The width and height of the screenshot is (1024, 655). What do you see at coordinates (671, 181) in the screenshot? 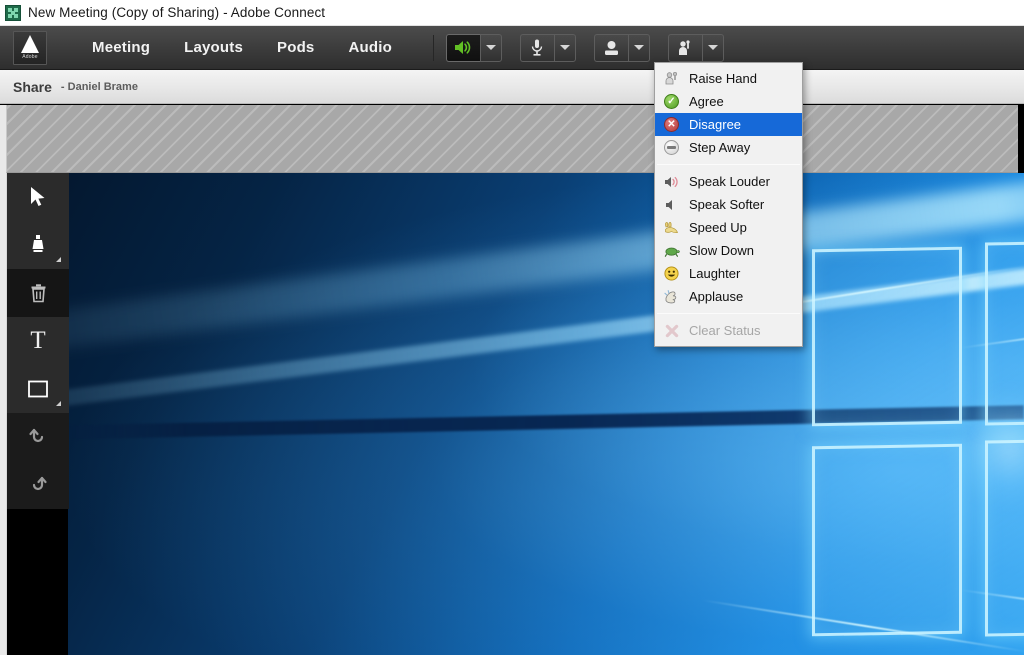
I see `speak-louder-icon` at bounding box center [671, 181].